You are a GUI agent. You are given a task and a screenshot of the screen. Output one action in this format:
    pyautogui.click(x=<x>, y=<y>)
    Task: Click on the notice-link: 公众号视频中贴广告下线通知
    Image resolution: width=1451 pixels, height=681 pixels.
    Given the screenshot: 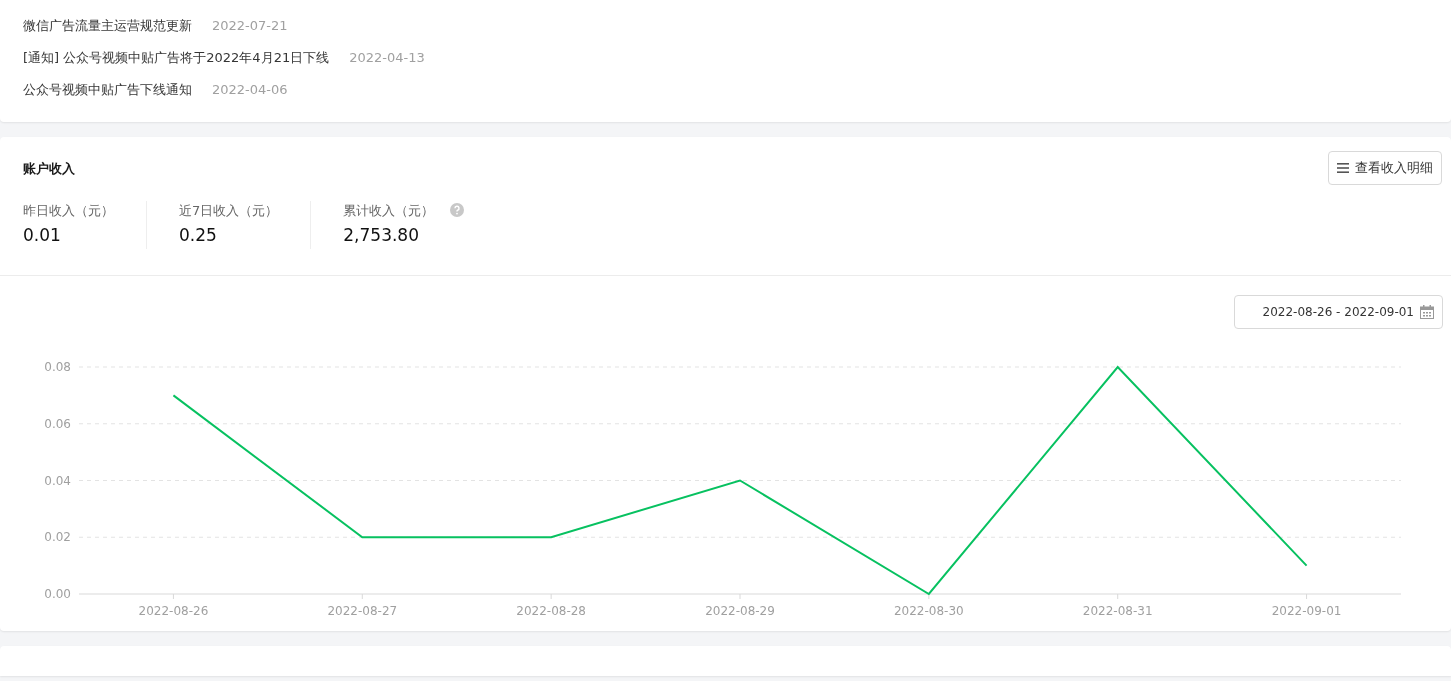 What is the action you would take?
    pyautogui.click(x=107, y=90)
    